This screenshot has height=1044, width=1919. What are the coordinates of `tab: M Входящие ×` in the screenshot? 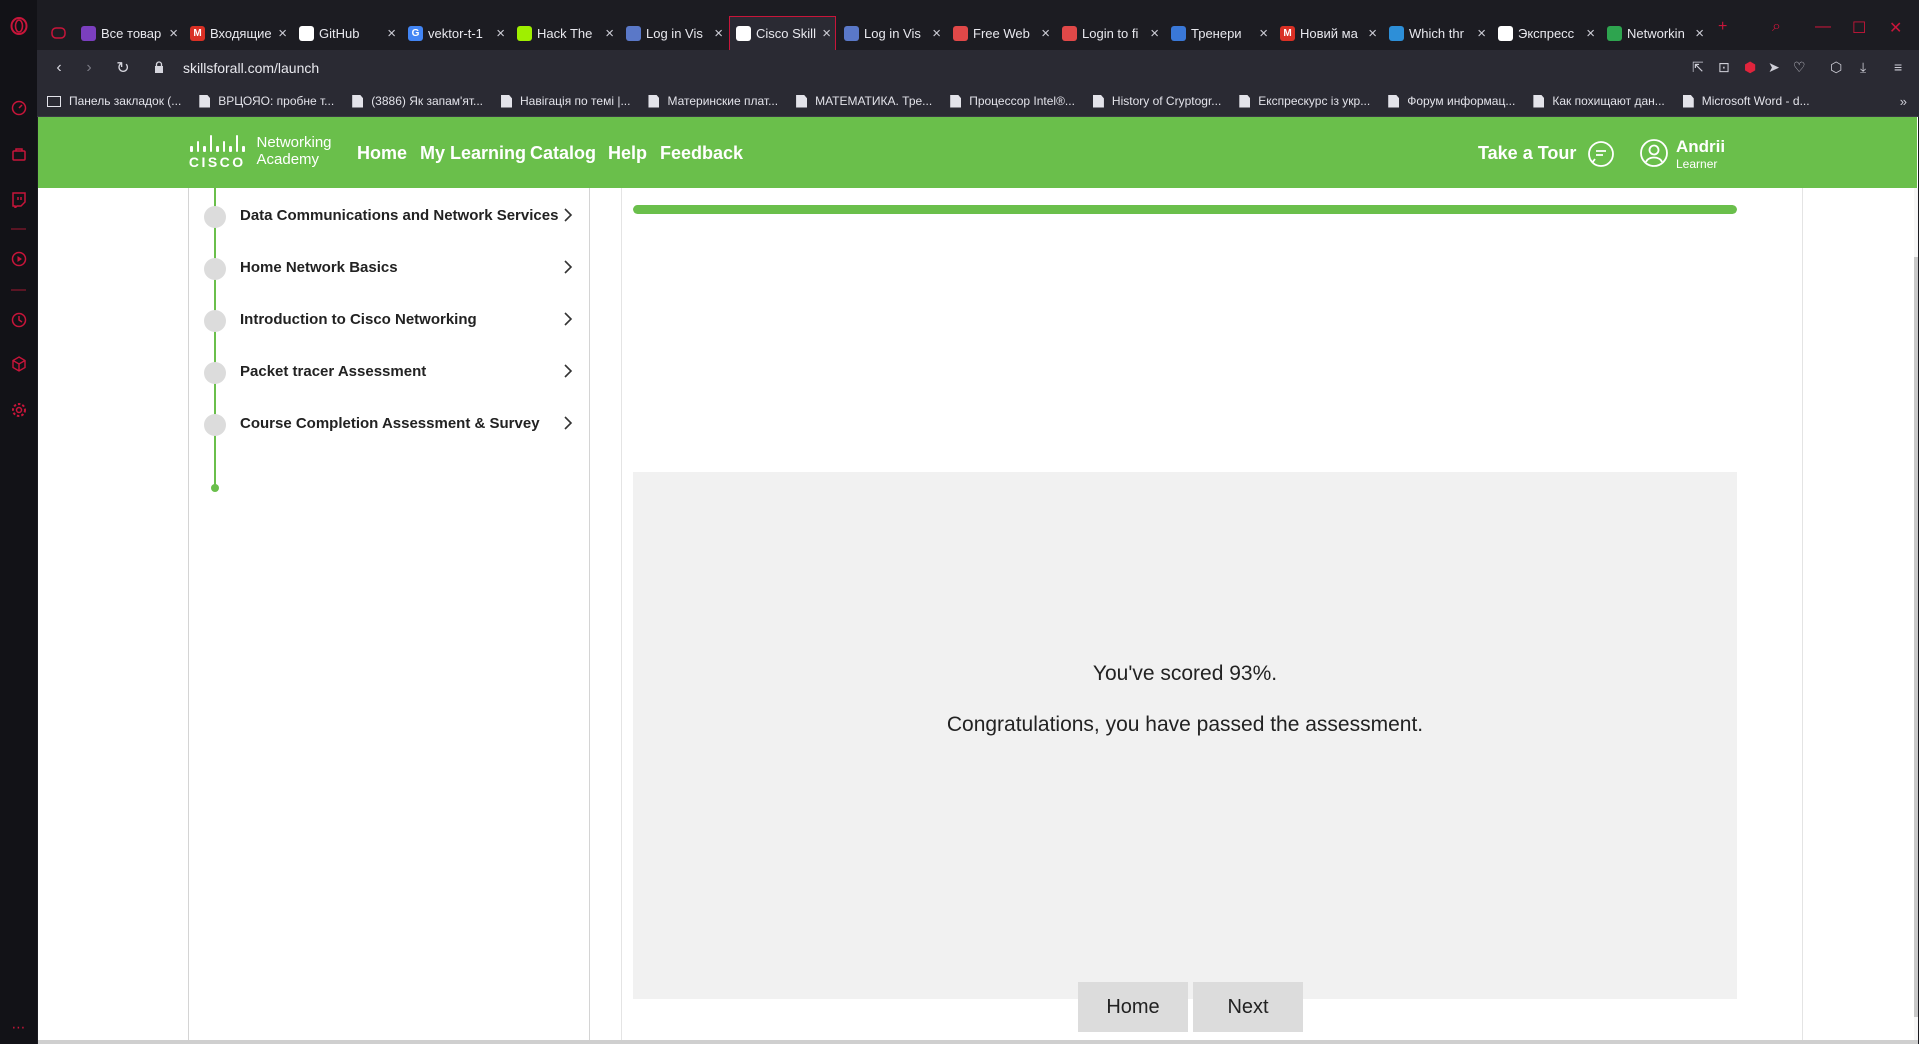 It's located at (237, 33).